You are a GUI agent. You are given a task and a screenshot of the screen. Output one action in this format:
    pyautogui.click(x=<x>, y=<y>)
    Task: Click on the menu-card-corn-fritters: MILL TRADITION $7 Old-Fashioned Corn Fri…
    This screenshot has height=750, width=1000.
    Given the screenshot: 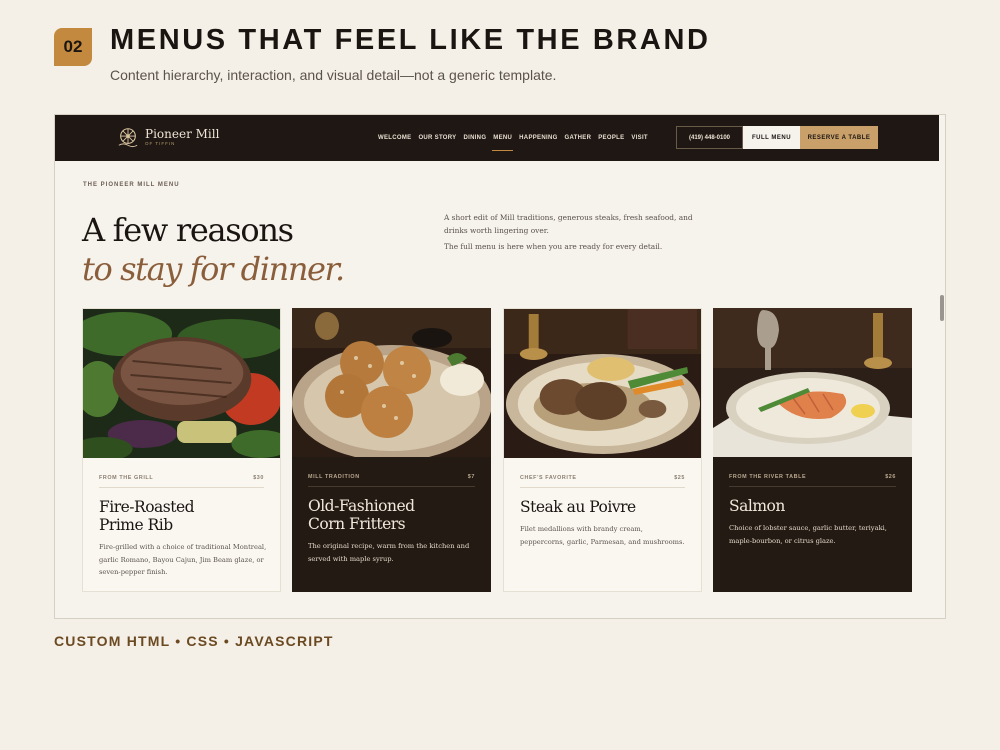 What is the action you would take?
    pyautogui.click(x=391, y=450)
    